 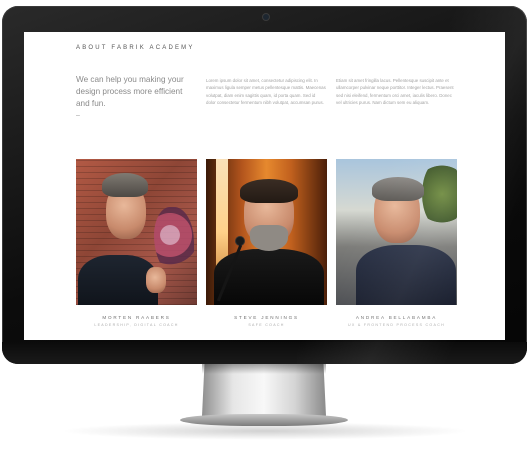 I want to click on person-beard, so click(x=269, y=238).